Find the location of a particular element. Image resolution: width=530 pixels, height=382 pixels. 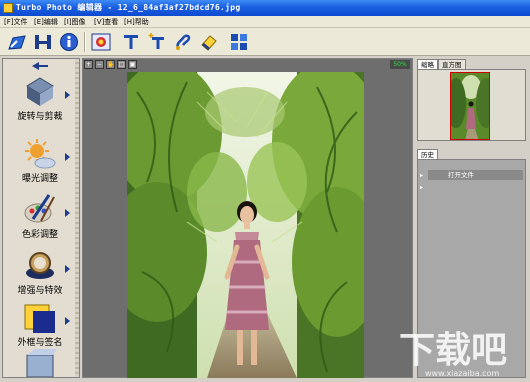

tool-label: 旋转与剪裁 is located at coordinates (40, 117).